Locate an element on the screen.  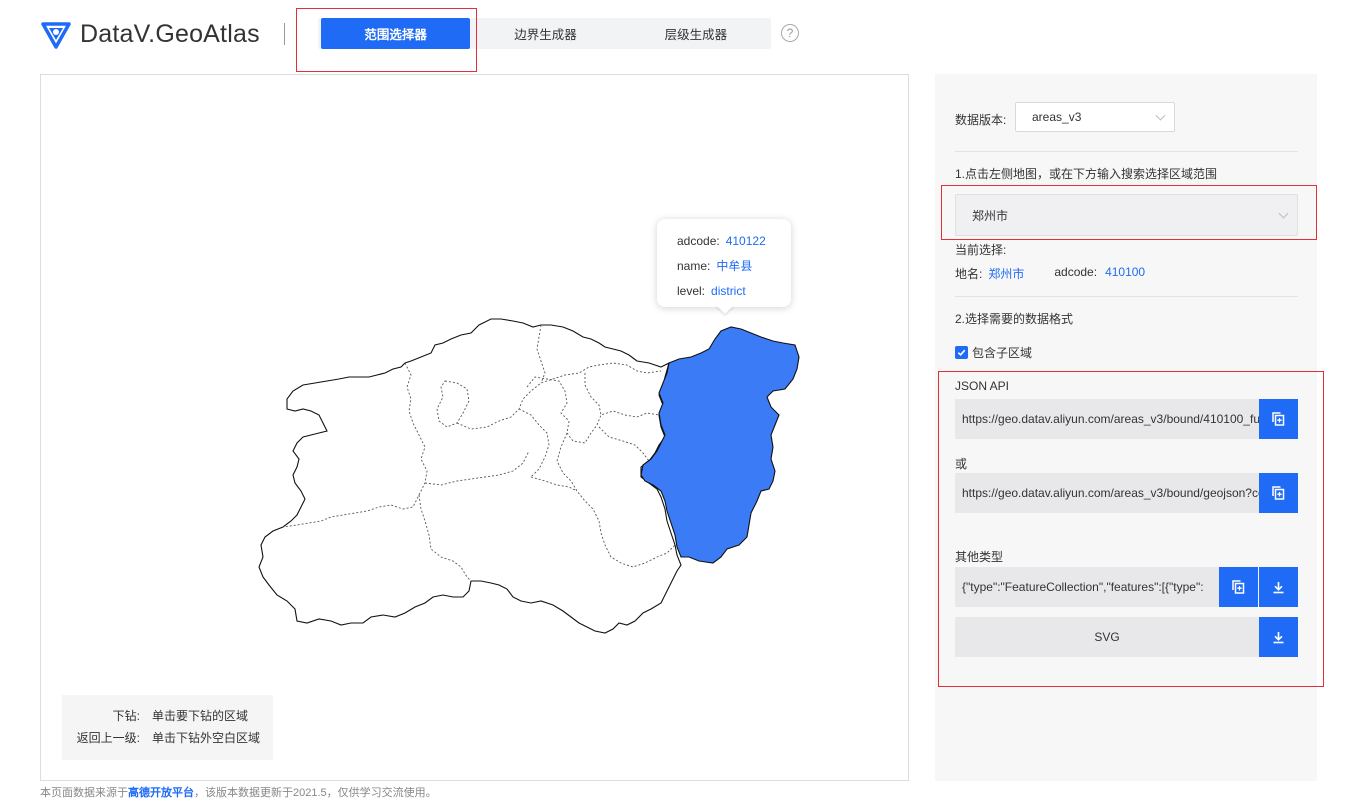
chevron-down-icon is located at coordinates (1160, 115).